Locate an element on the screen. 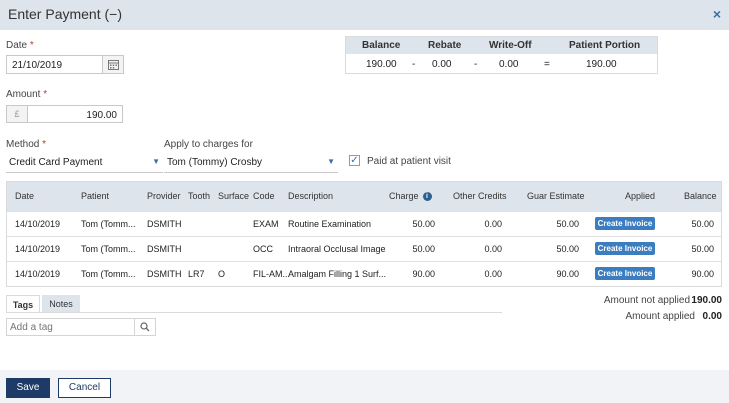  cell-description: Routine Examination is located at coordinates (330, 224).